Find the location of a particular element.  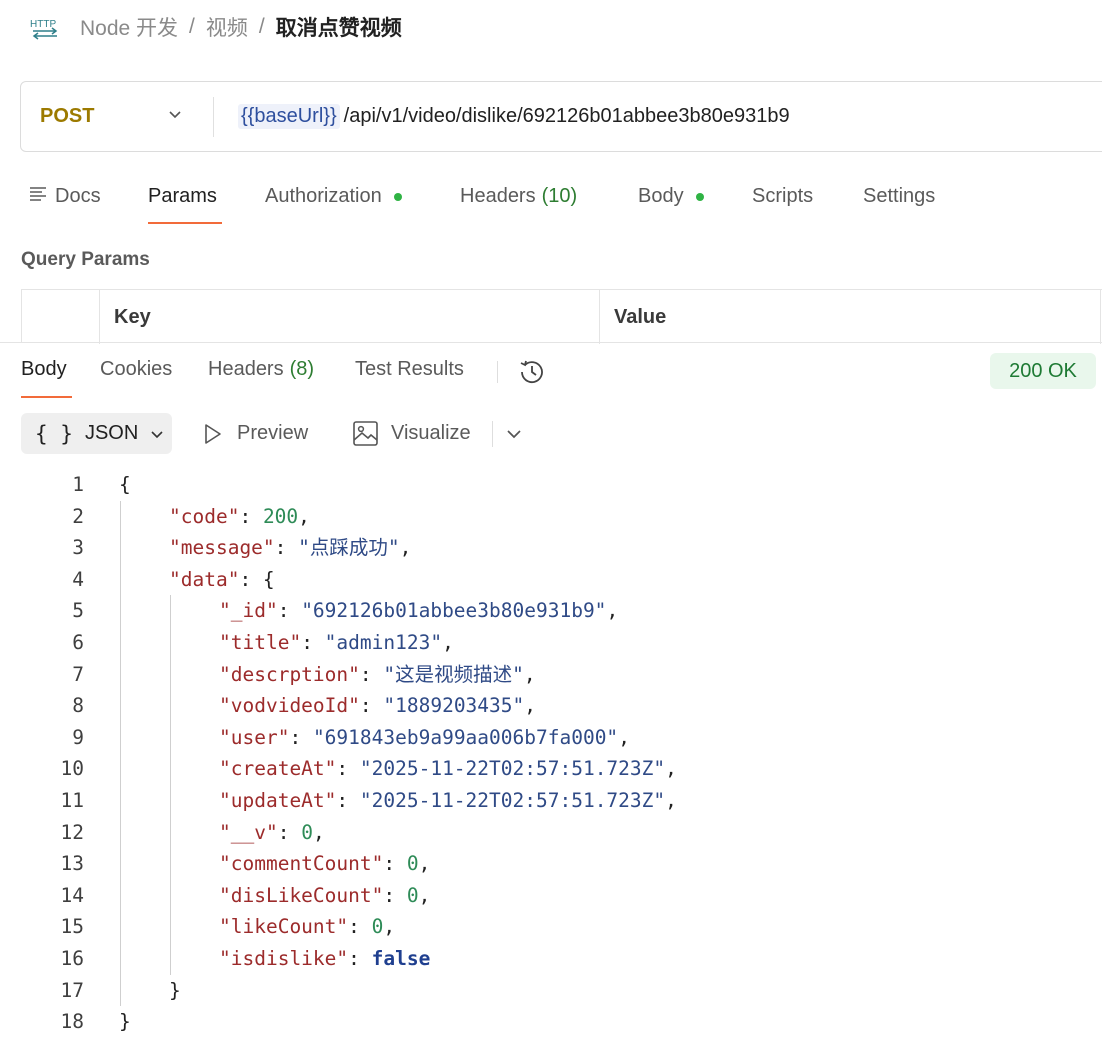

tab-params-label: Params is located at coordinates (182, 196).